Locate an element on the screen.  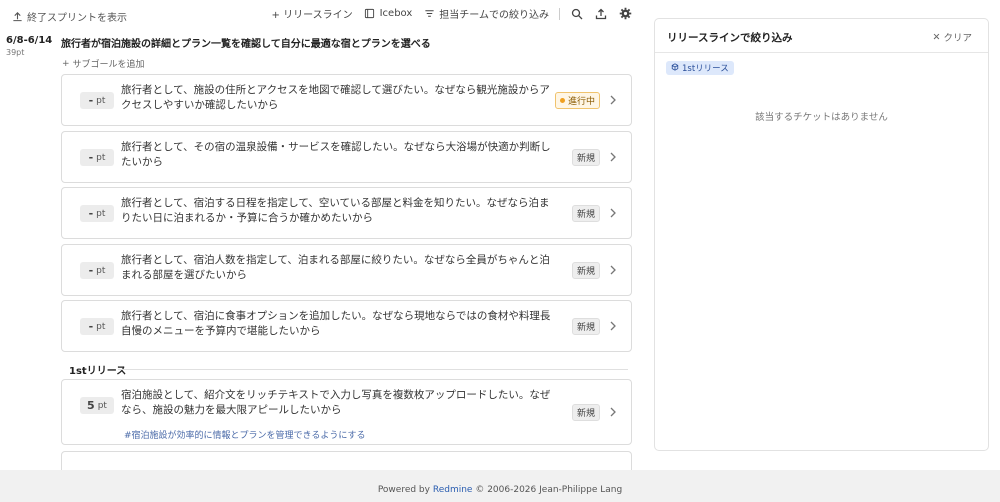
ticket-card-partial is located at coordinates (346, 460).